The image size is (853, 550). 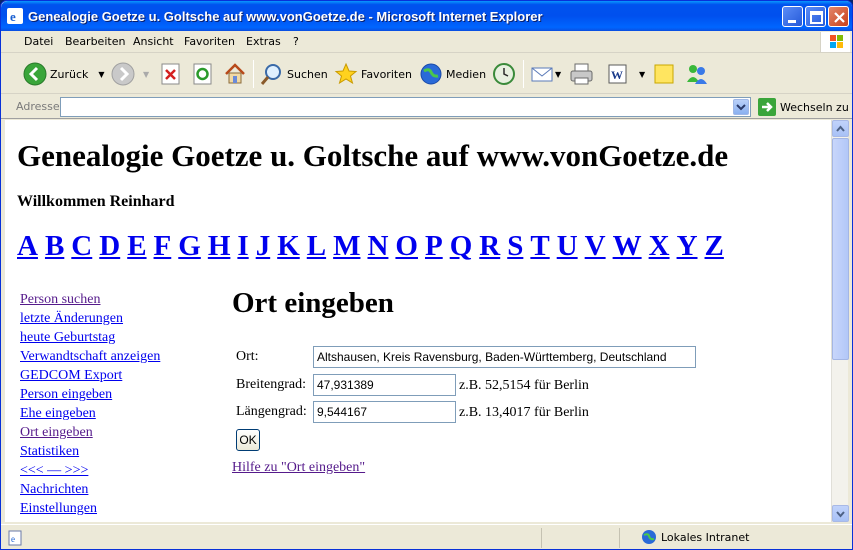 I want to click on alphabet-link-b: B, so click(x=54, y=246).